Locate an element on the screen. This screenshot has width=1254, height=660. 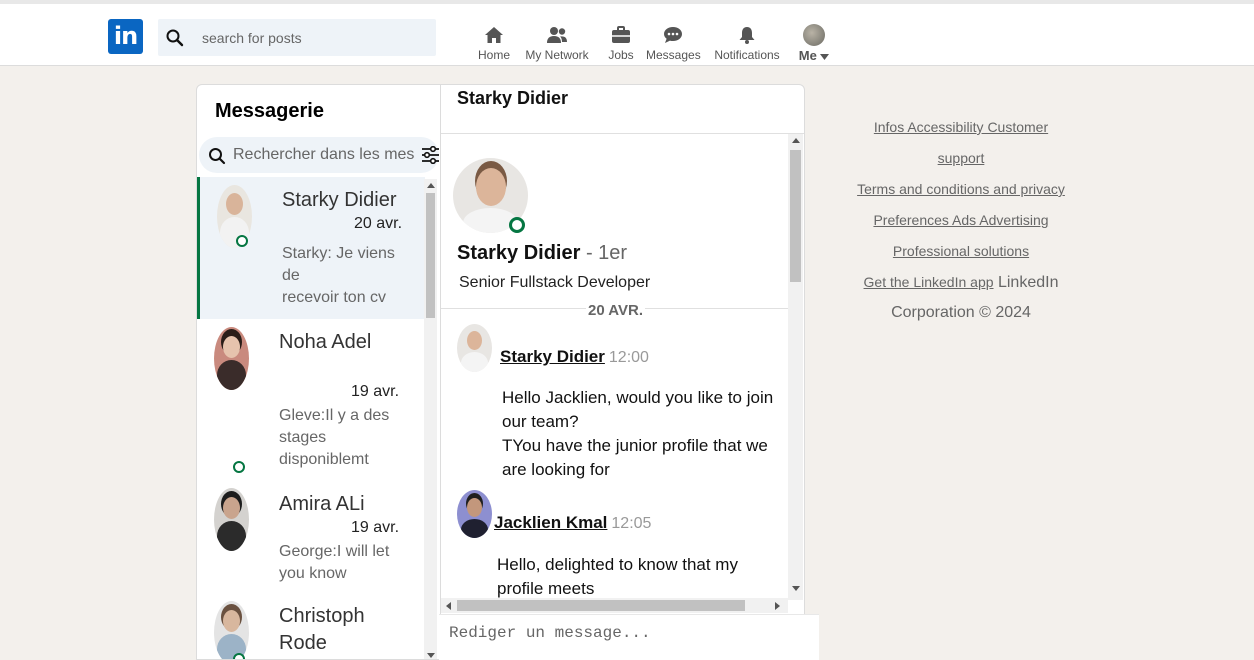
message-sender: Starky Didier 12:00 is located at coordinates (574, 357).